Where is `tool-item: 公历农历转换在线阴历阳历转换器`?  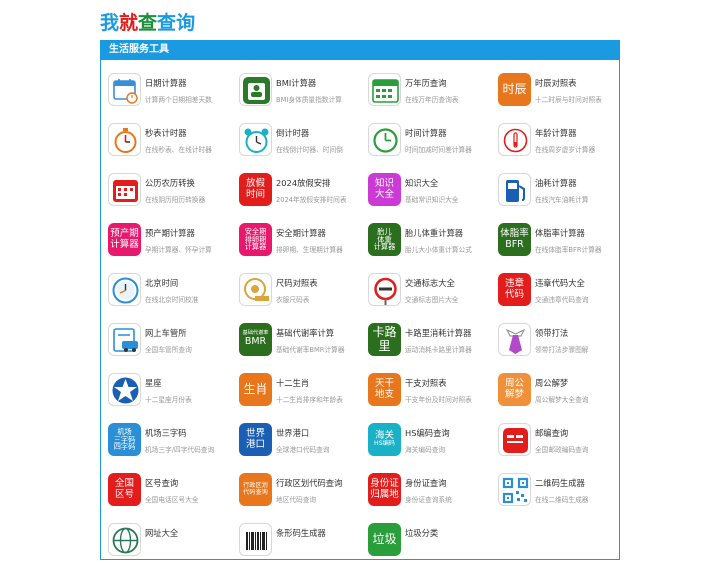 tool-item: 公历农历转换在线阴历阳历转换器 is located at coordinates (172, 193).